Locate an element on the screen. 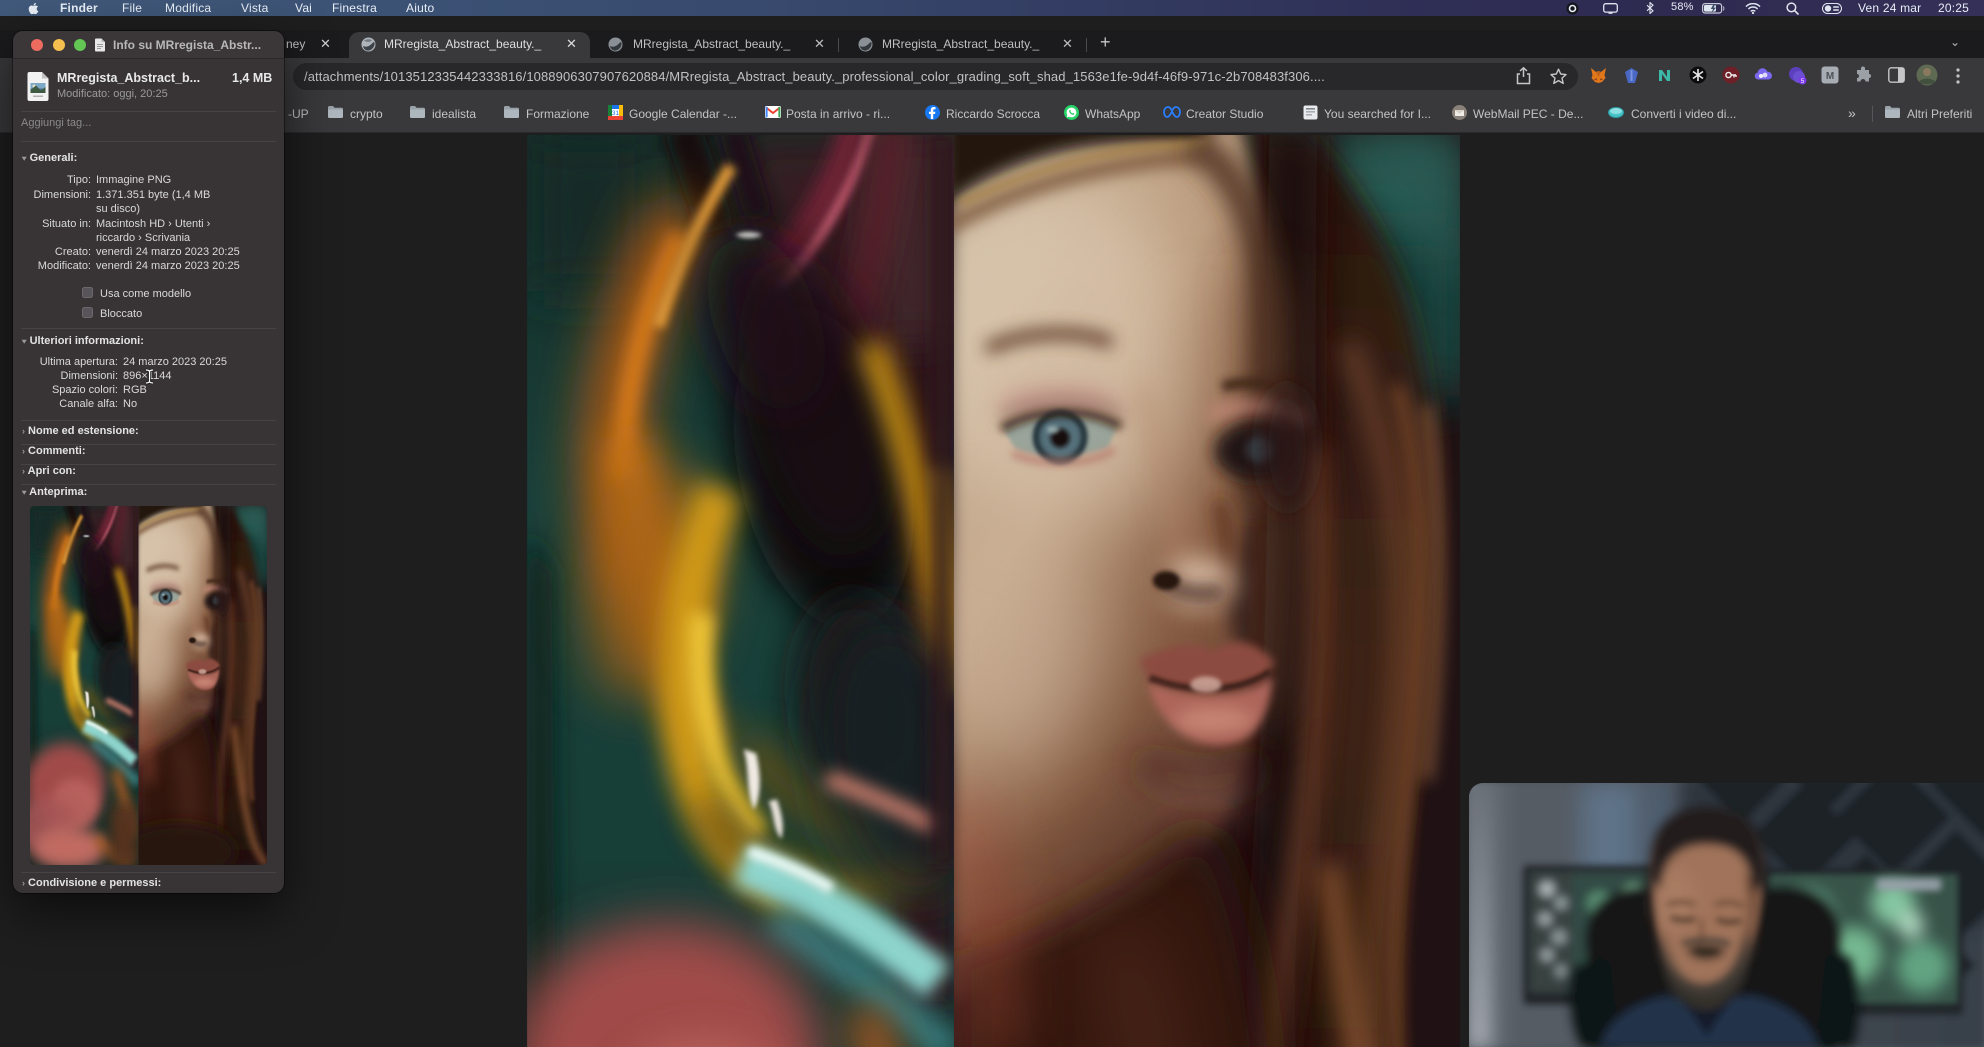 The height and width of the screenshot is (1047, 1984). svg-text: 31 is located at coordinates (616, 113).